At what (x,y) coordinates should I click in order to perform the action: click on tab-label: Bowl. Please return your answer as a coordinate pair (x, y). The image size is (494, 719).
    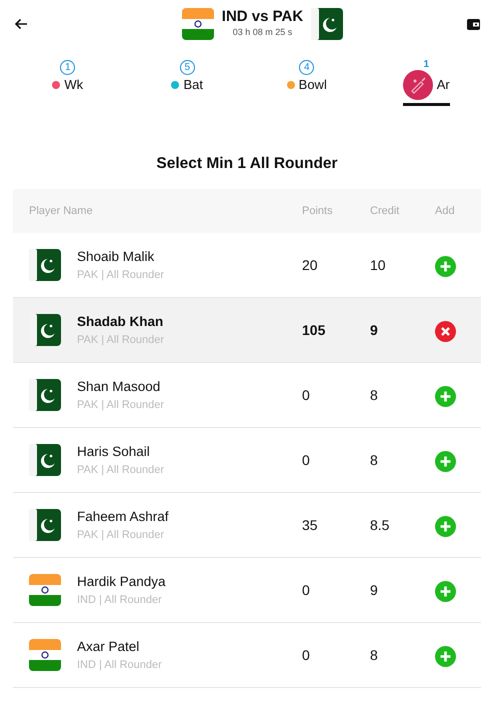
    Looking at the image, I should click on (312, 85).